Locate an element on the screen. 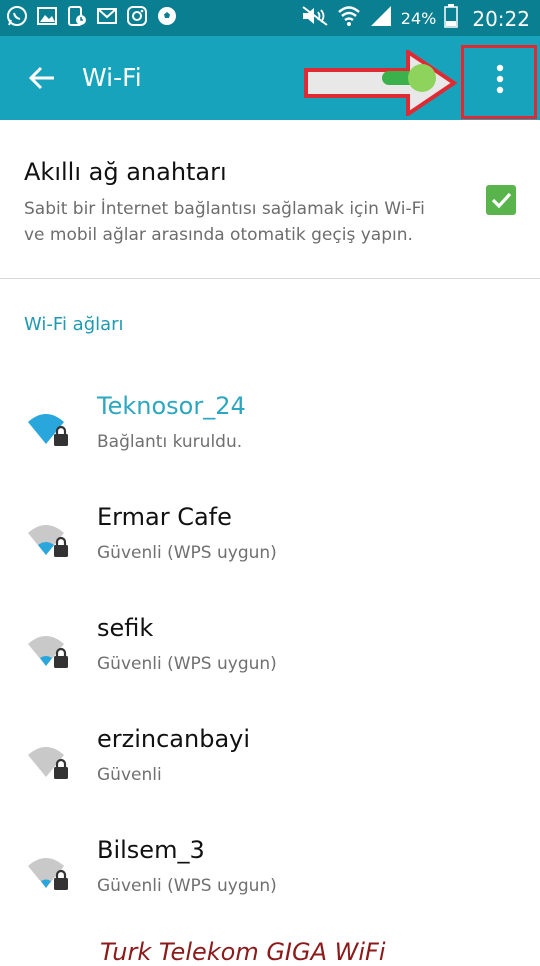  wifi-networks-header: Wi-Fi ağları is located at coordinates (74, 324).